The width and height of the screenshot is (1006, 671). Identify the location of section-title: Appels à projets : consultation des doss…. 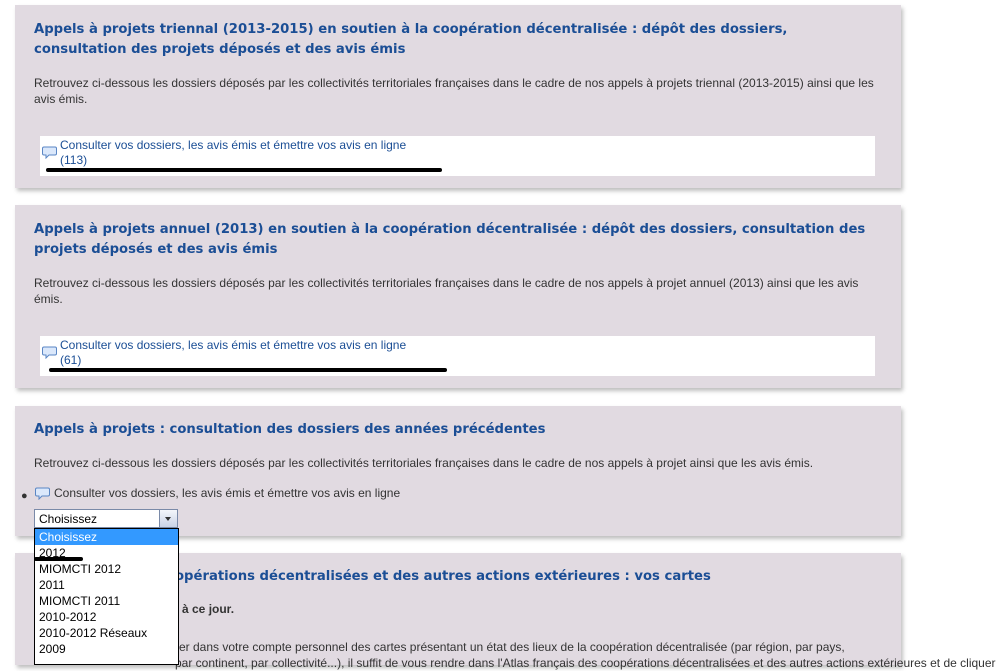
(290, 429).